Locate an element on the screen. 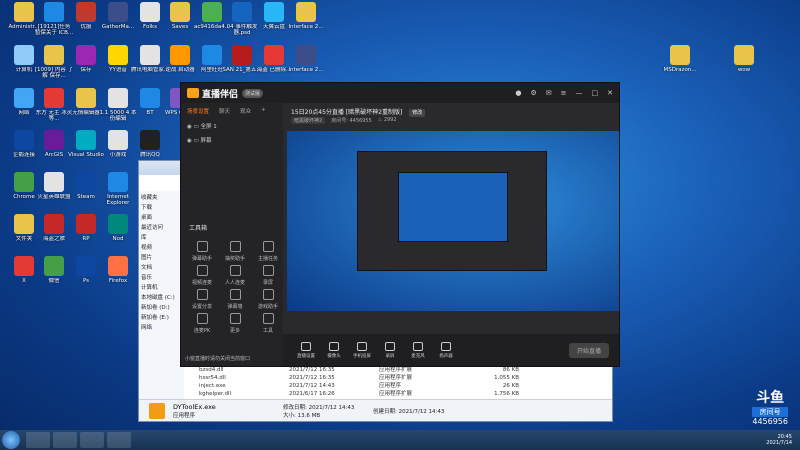 This screenshot has height=450, width=800. scene-item: ◉ ▭ 全屏 1 is located at coordinates (232, 126).